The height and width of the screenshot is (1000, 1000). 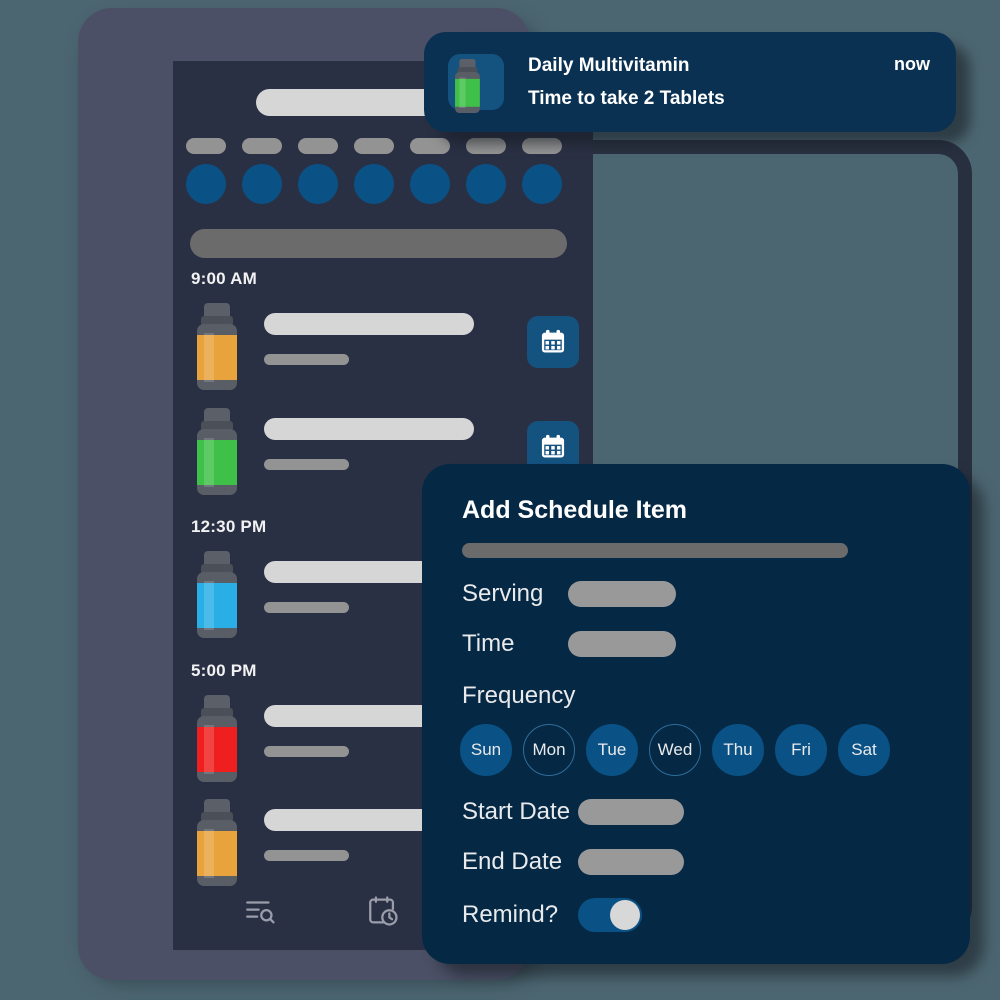 I want to click on remind-toggle, so click(x=610, y=915).